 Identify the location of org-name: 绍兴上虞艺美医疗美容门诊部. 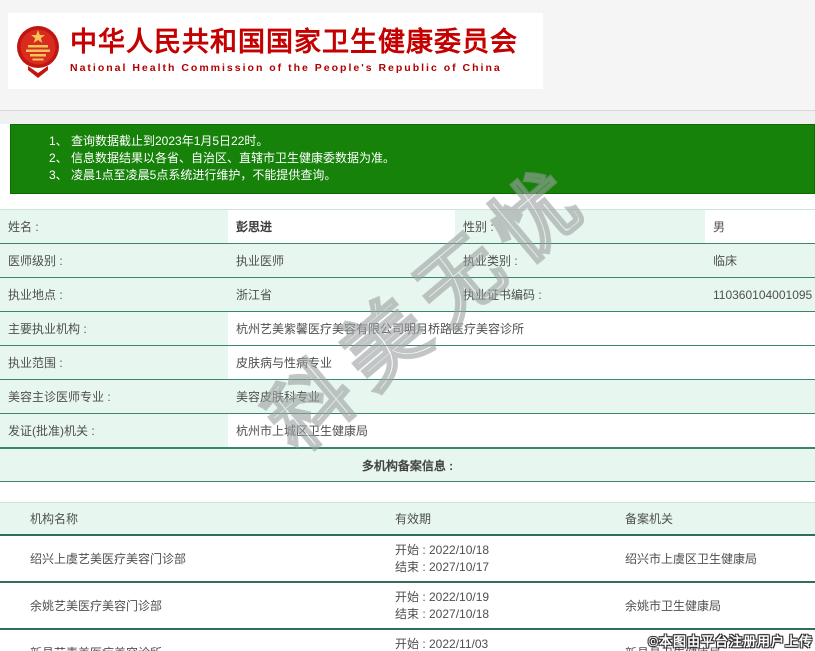
(182, 559).